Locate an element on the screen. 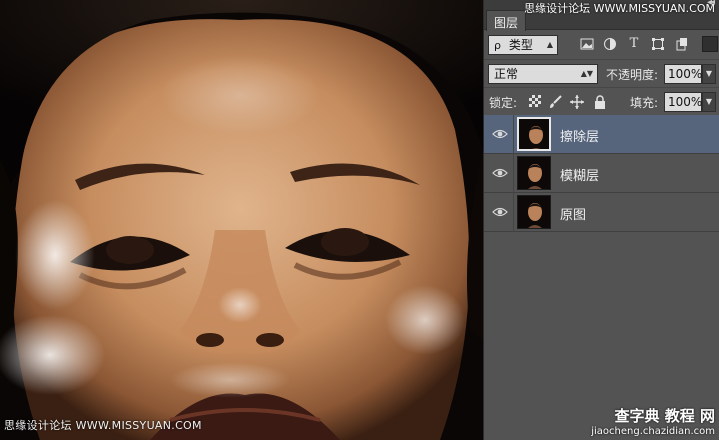 This screenshot has width=719, height=440. blend-mode-value: 正常 is located at coordinates (506, 74).